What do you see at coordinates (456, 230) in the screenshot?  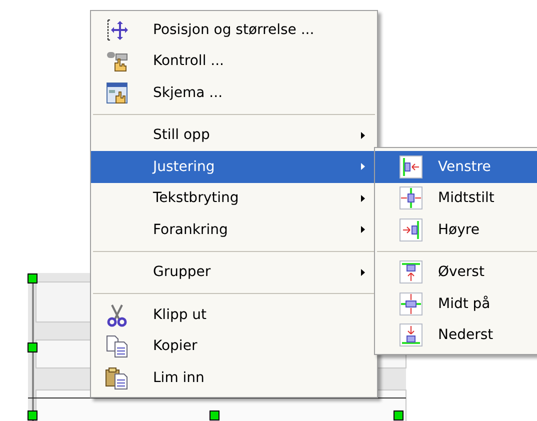 I see `menu-item: Høyre` at bounding box center [456, 230].